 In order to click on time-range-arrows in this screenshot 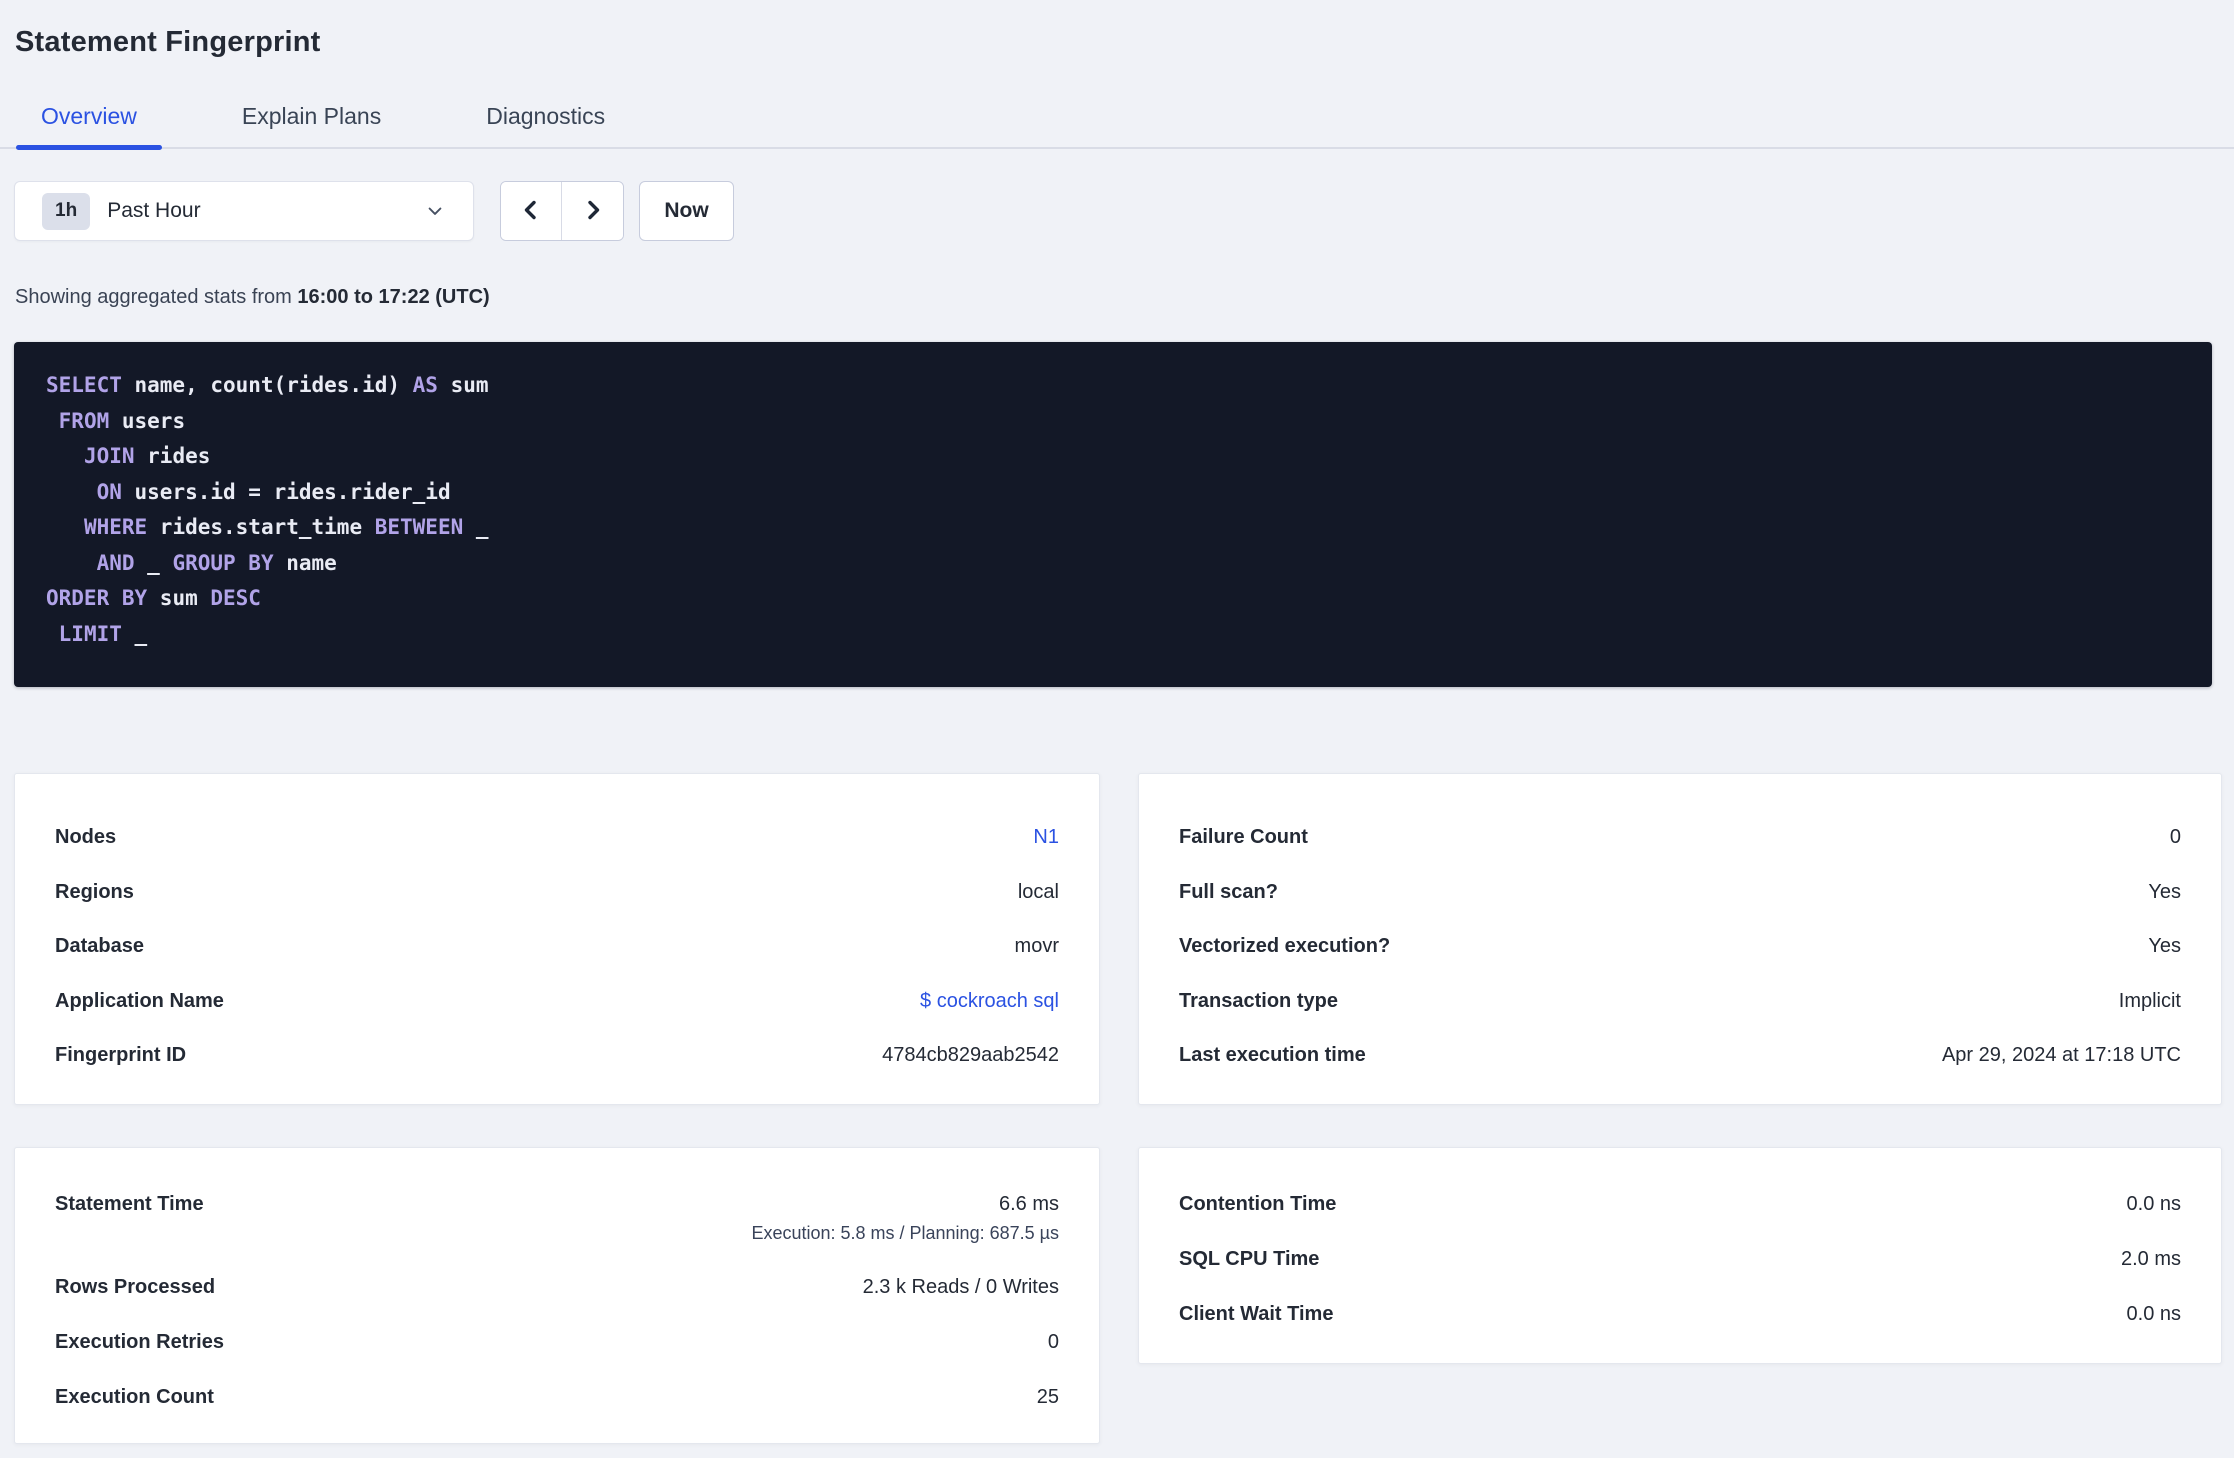, I will do `click(562, 211)`.